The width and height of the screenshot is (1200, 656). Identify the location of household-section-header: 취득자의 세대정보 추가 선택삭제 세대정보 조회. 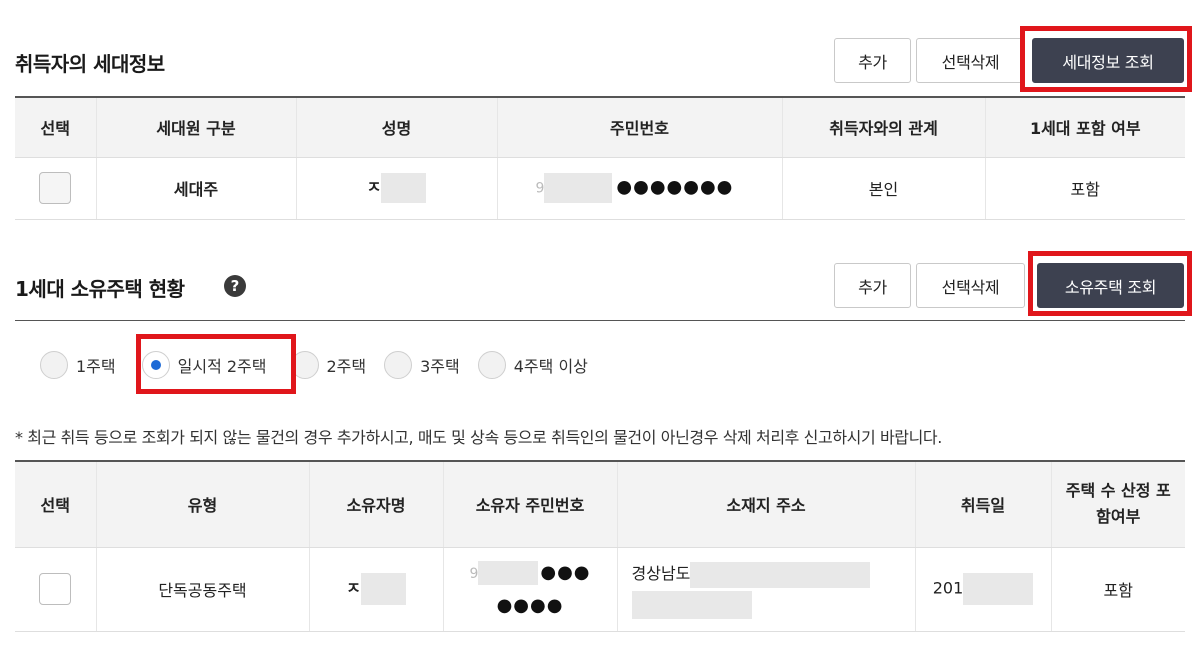
(600, 64).